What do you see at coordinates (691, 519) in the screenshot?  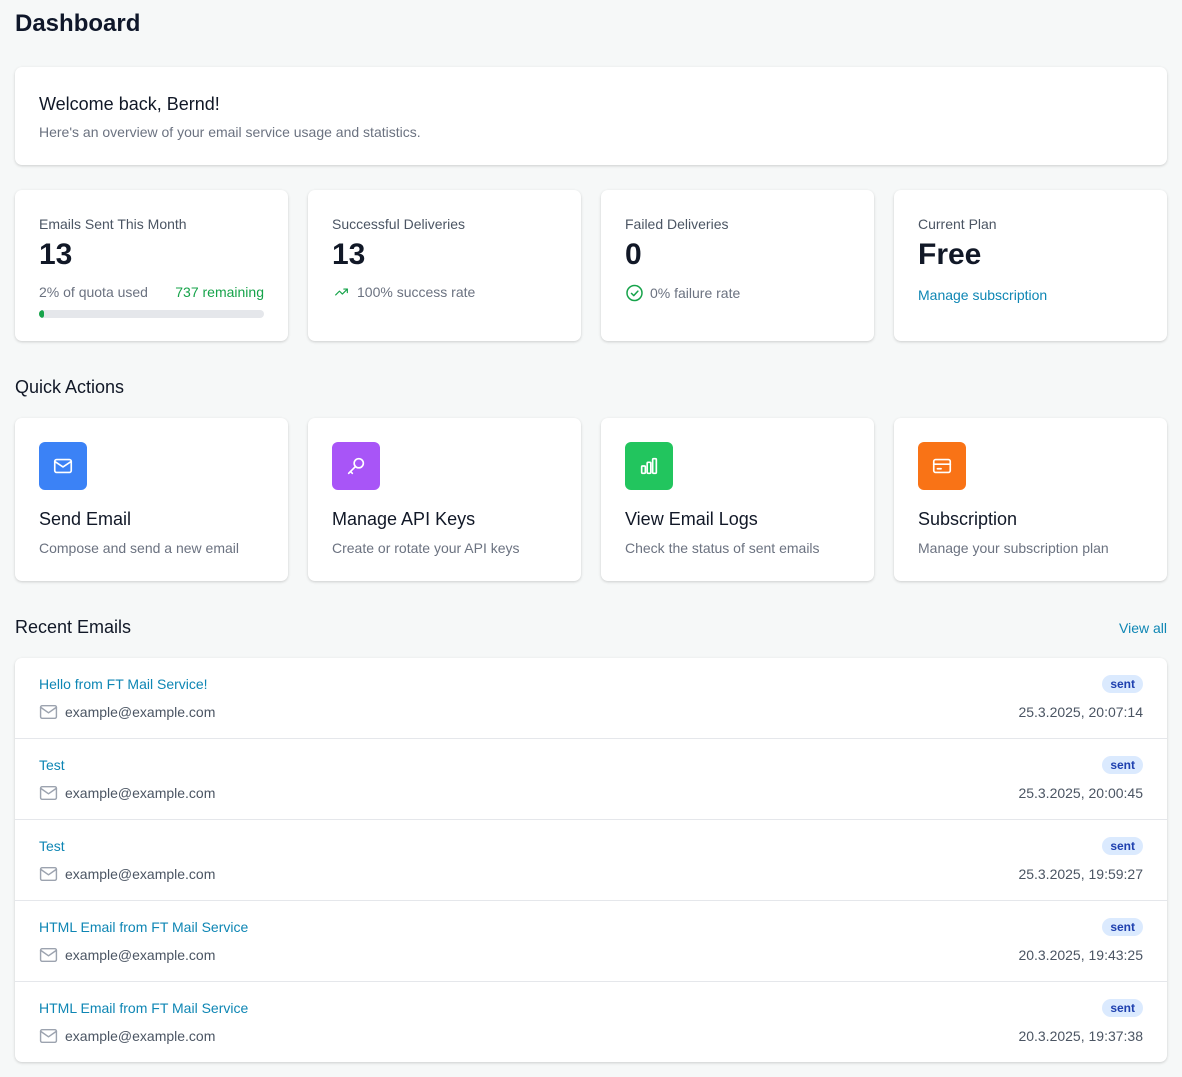 I see `action-title: View Email Logs` at bounding box center [691, 519].